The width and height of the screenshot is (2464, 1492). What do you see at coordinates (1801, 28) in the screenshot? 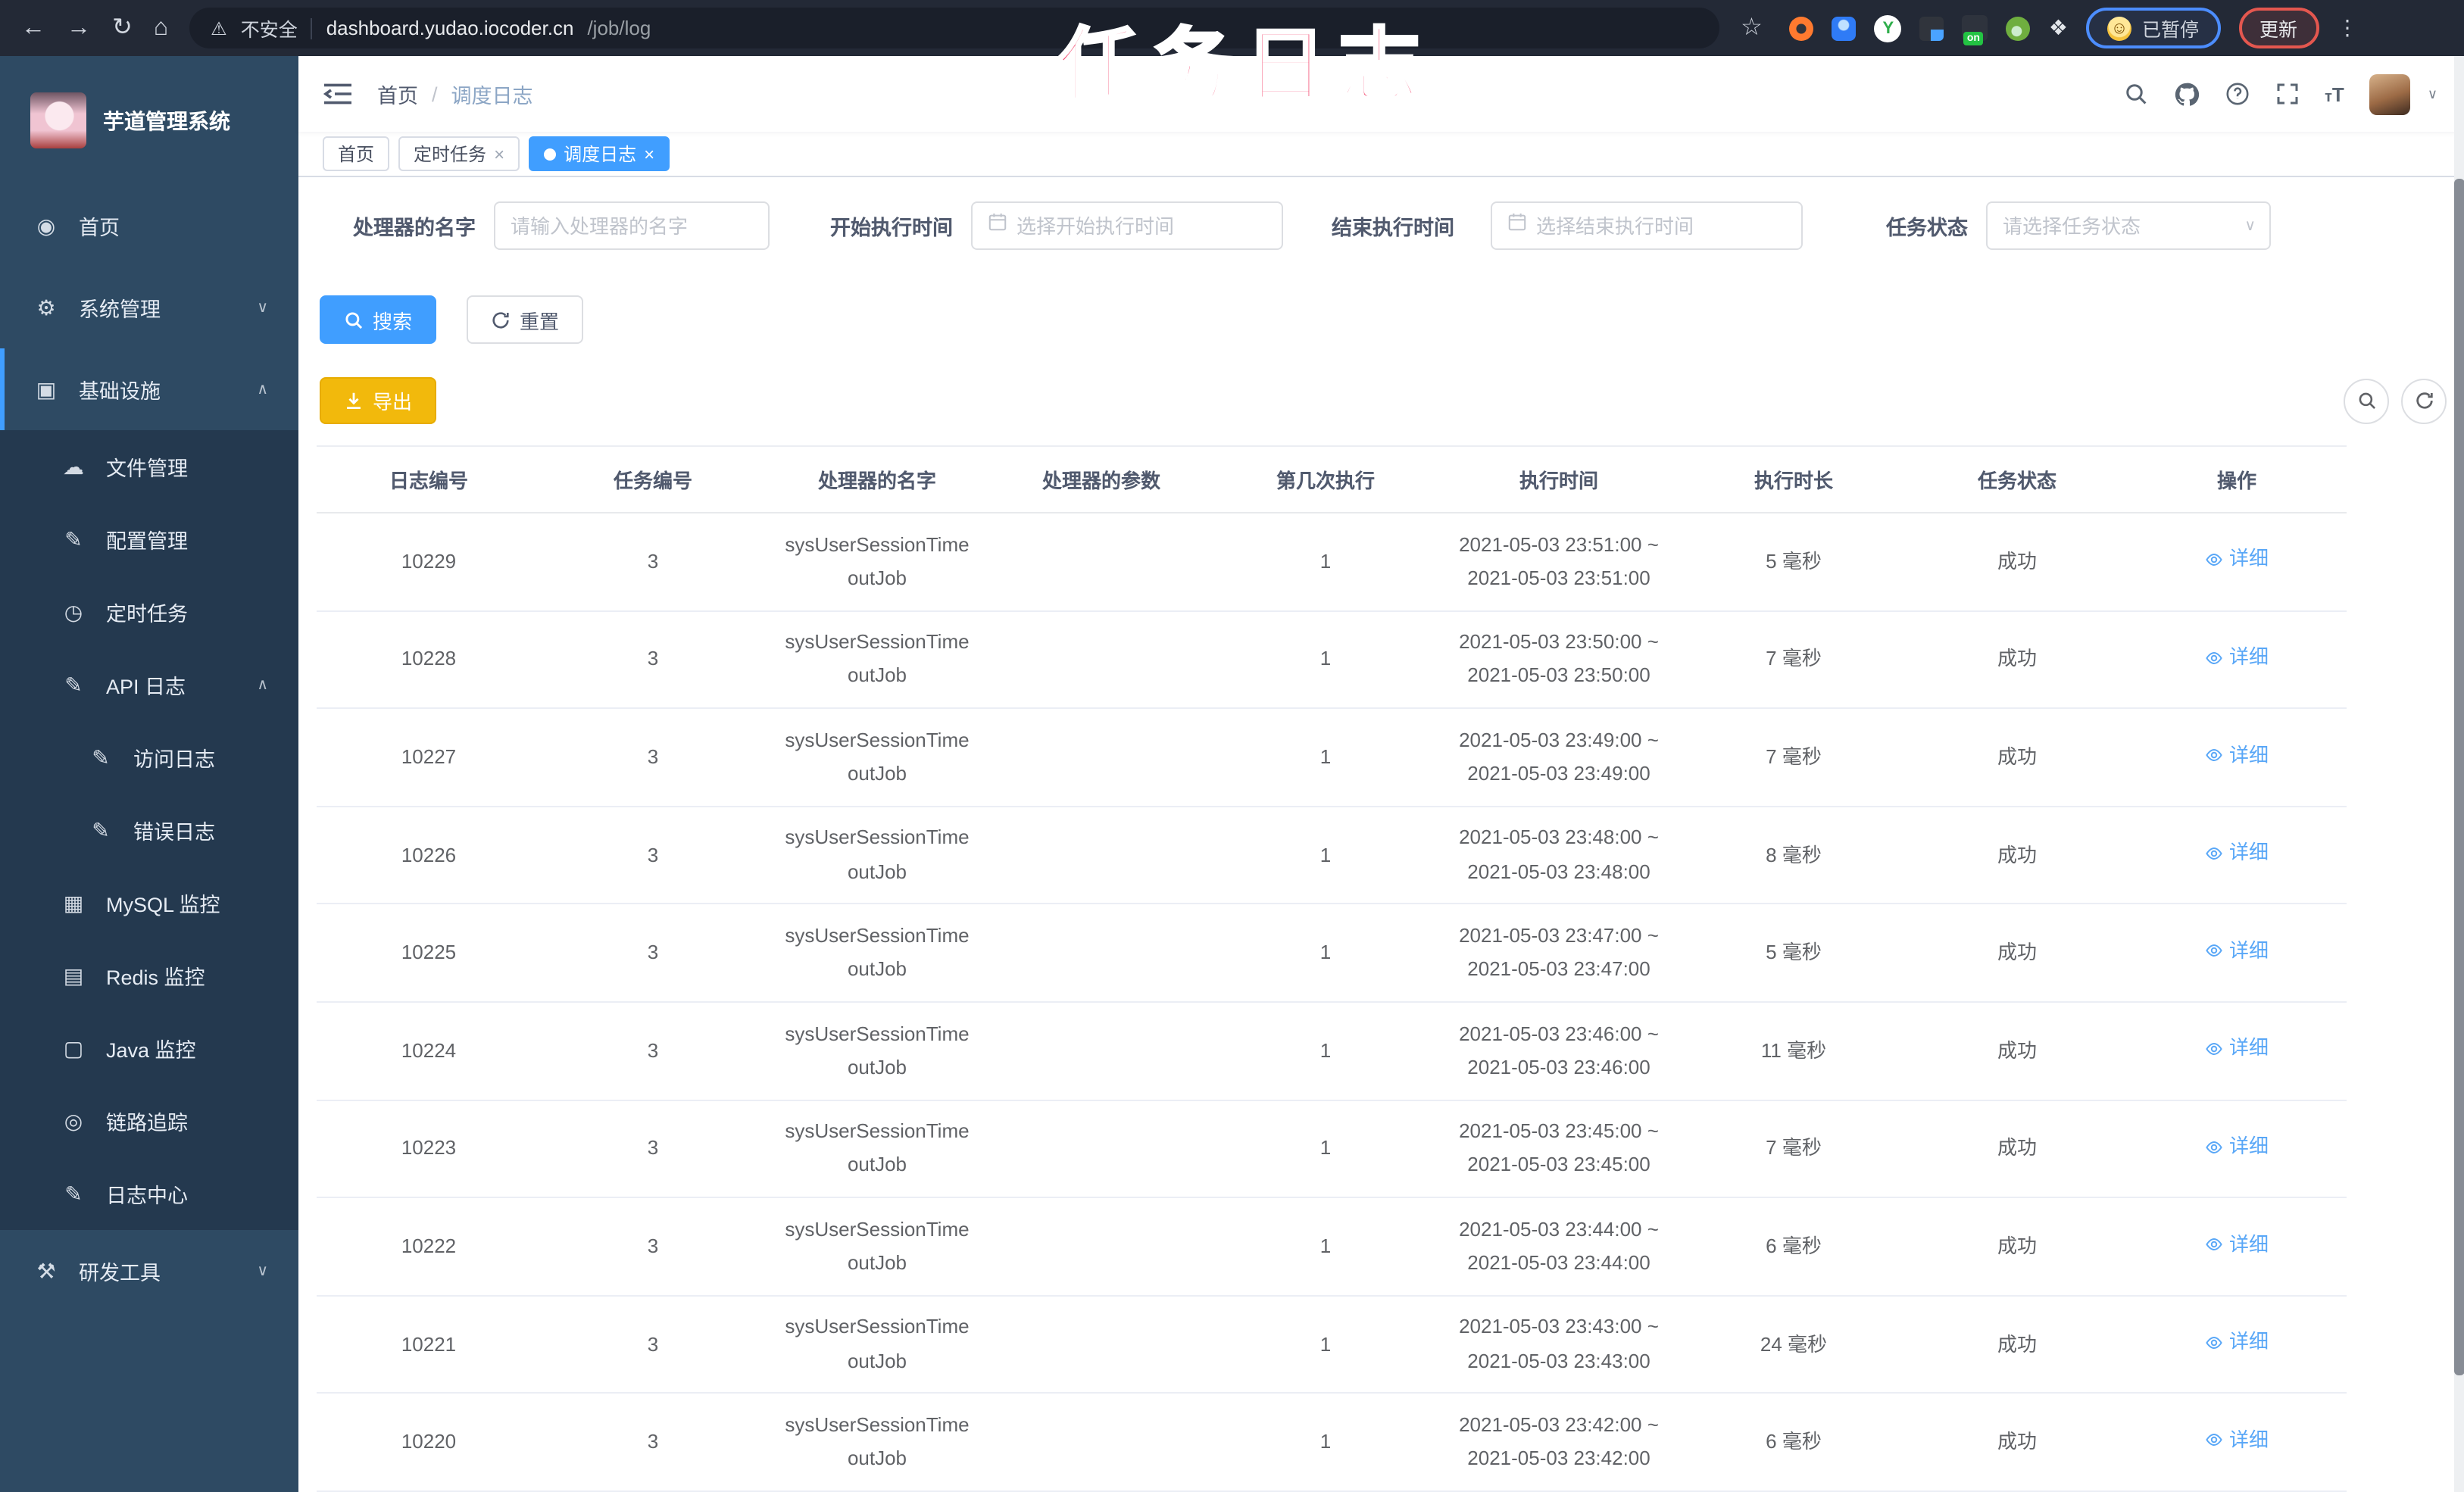
I see `extension-orange-icon` at bounding box center [1801, 28].